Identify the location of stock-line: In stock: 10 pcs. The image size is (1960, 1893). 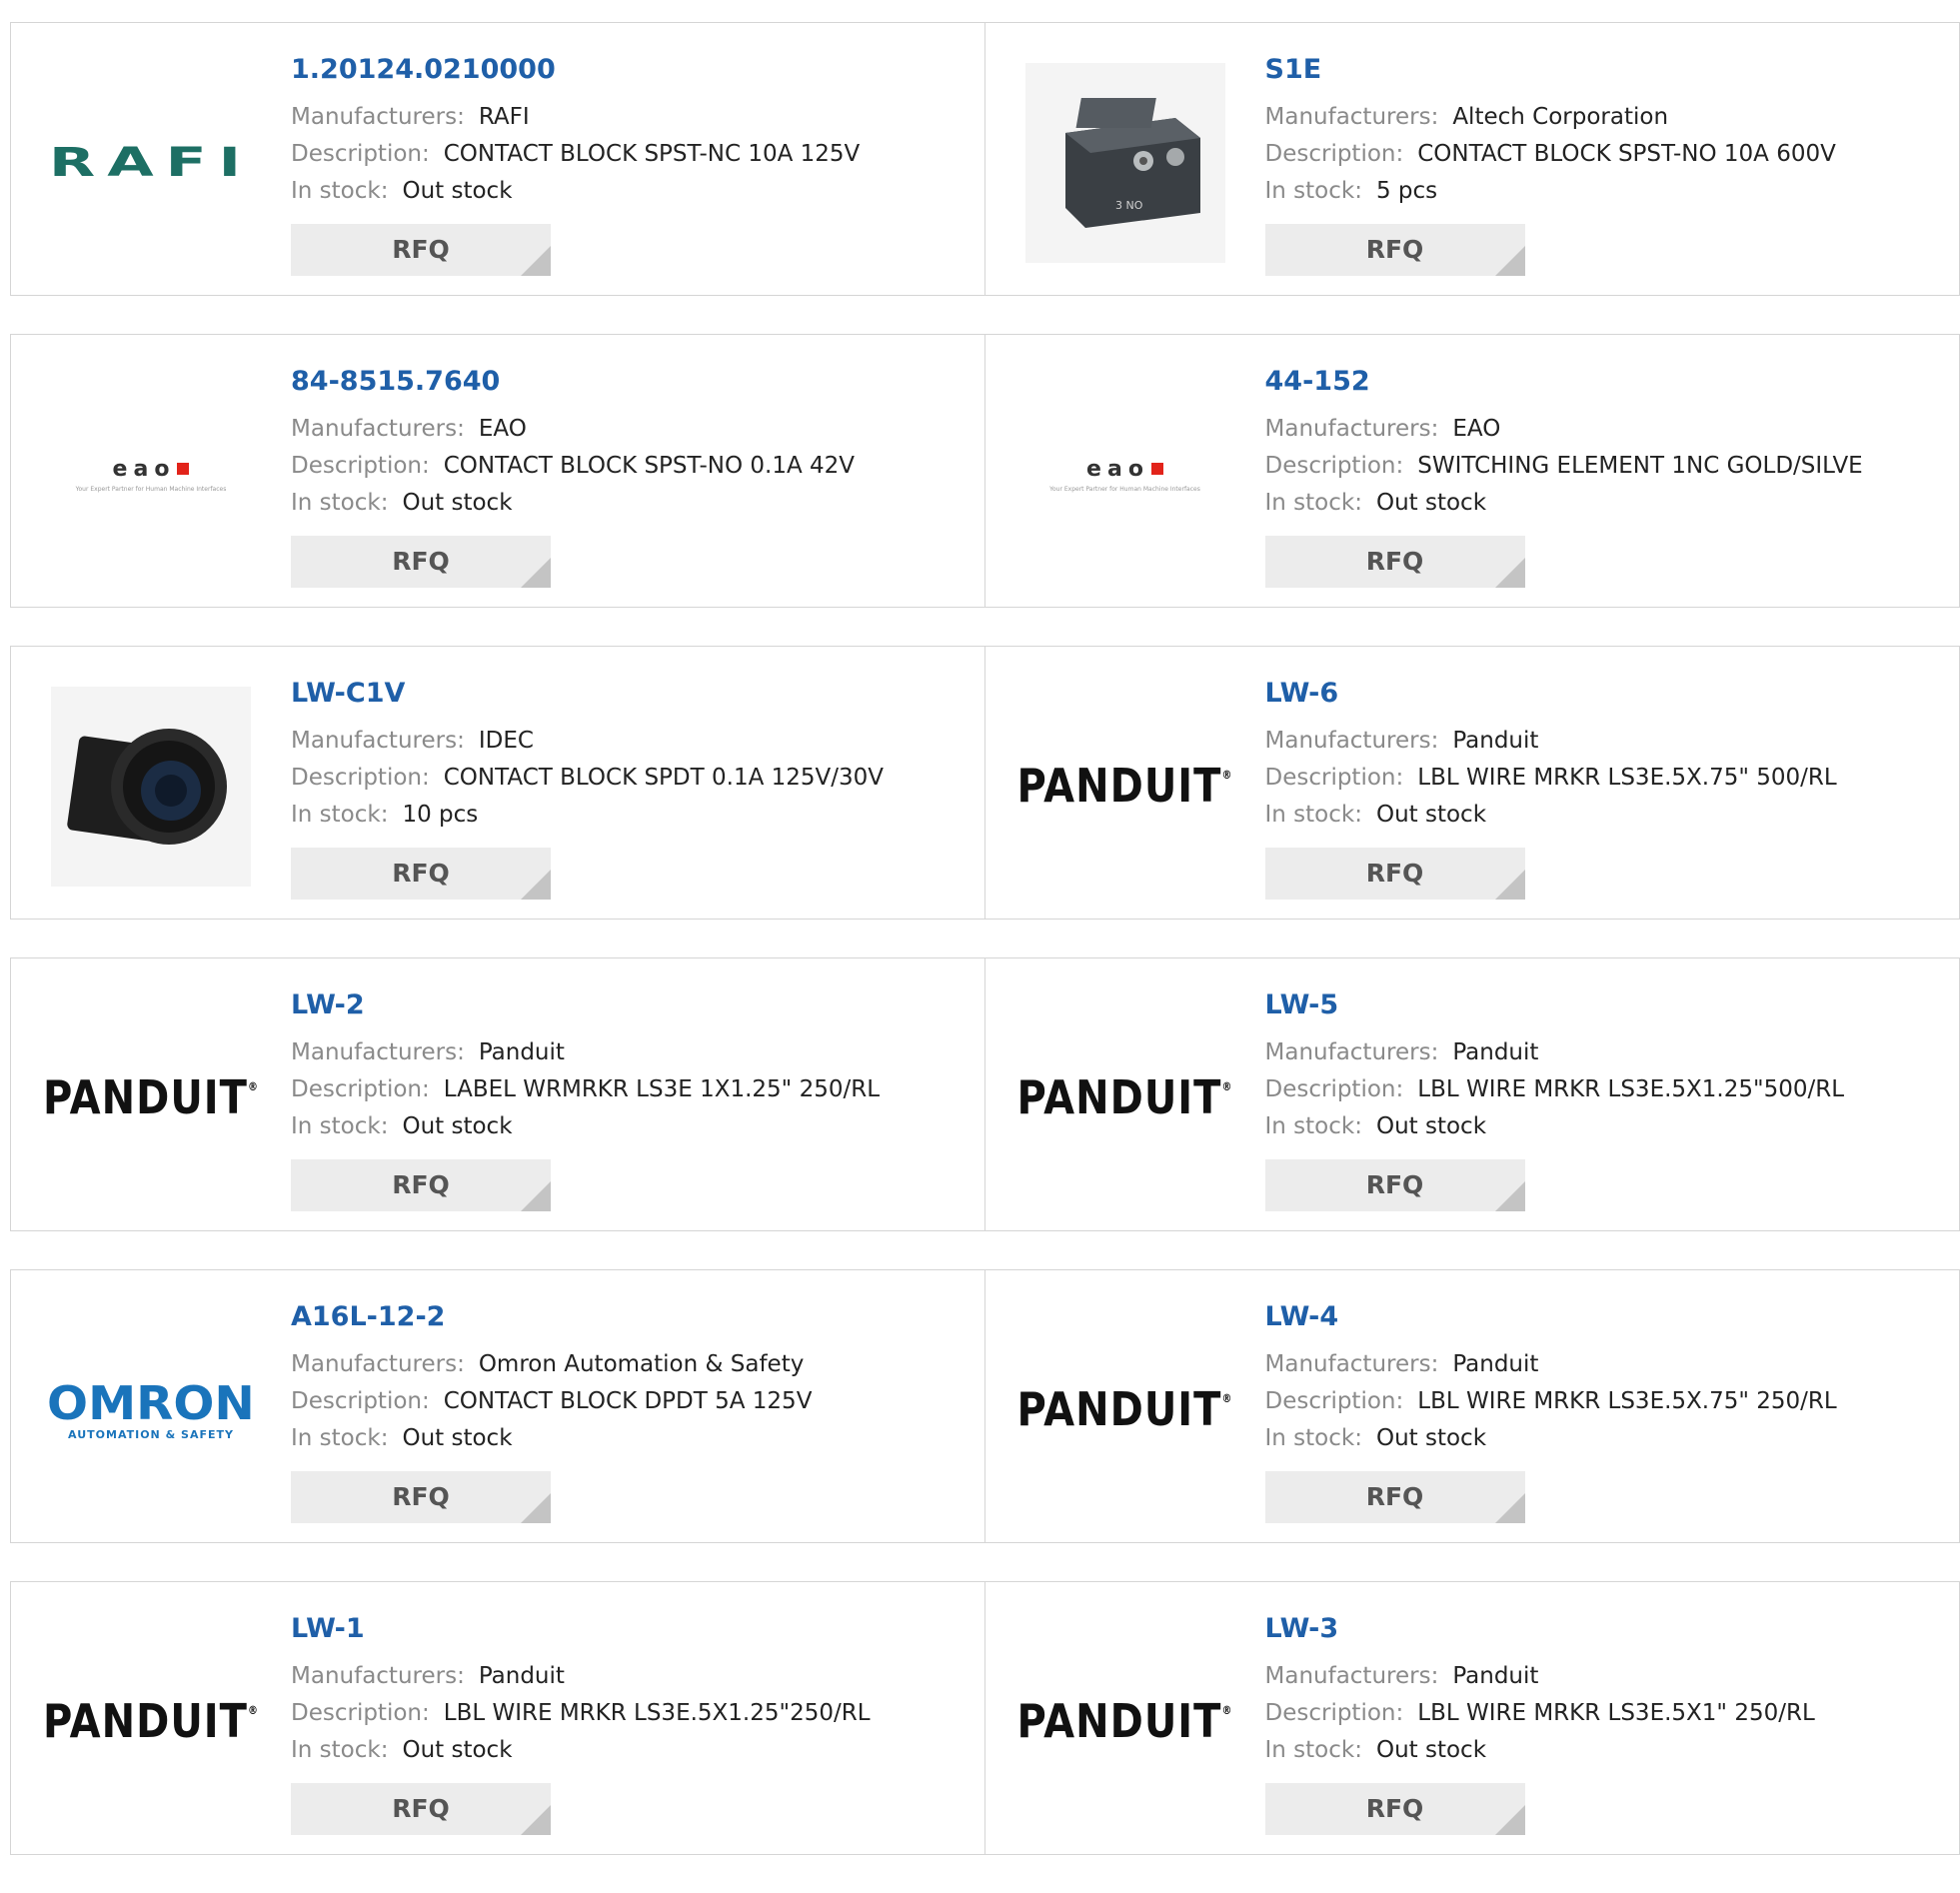
(588, 815).